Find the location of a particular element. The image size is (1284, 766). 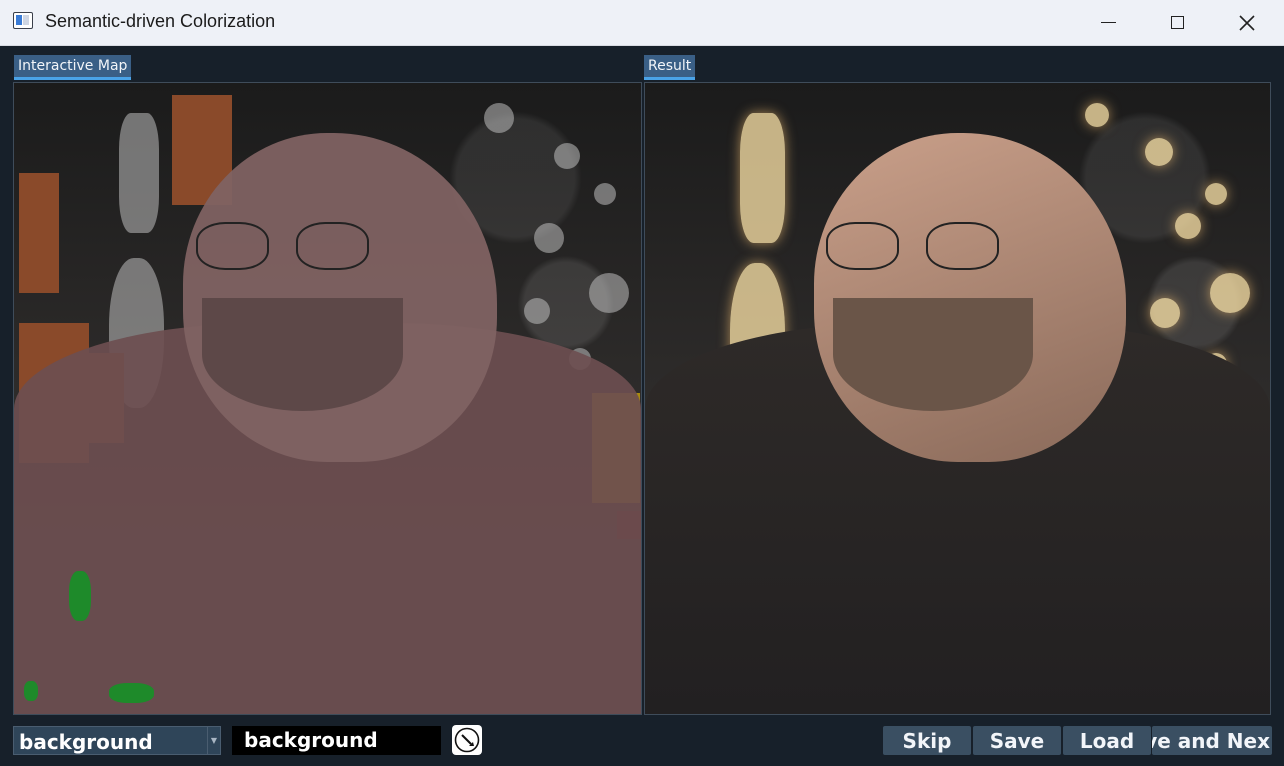

color-picker-icon is located at coordinates (467, 740).